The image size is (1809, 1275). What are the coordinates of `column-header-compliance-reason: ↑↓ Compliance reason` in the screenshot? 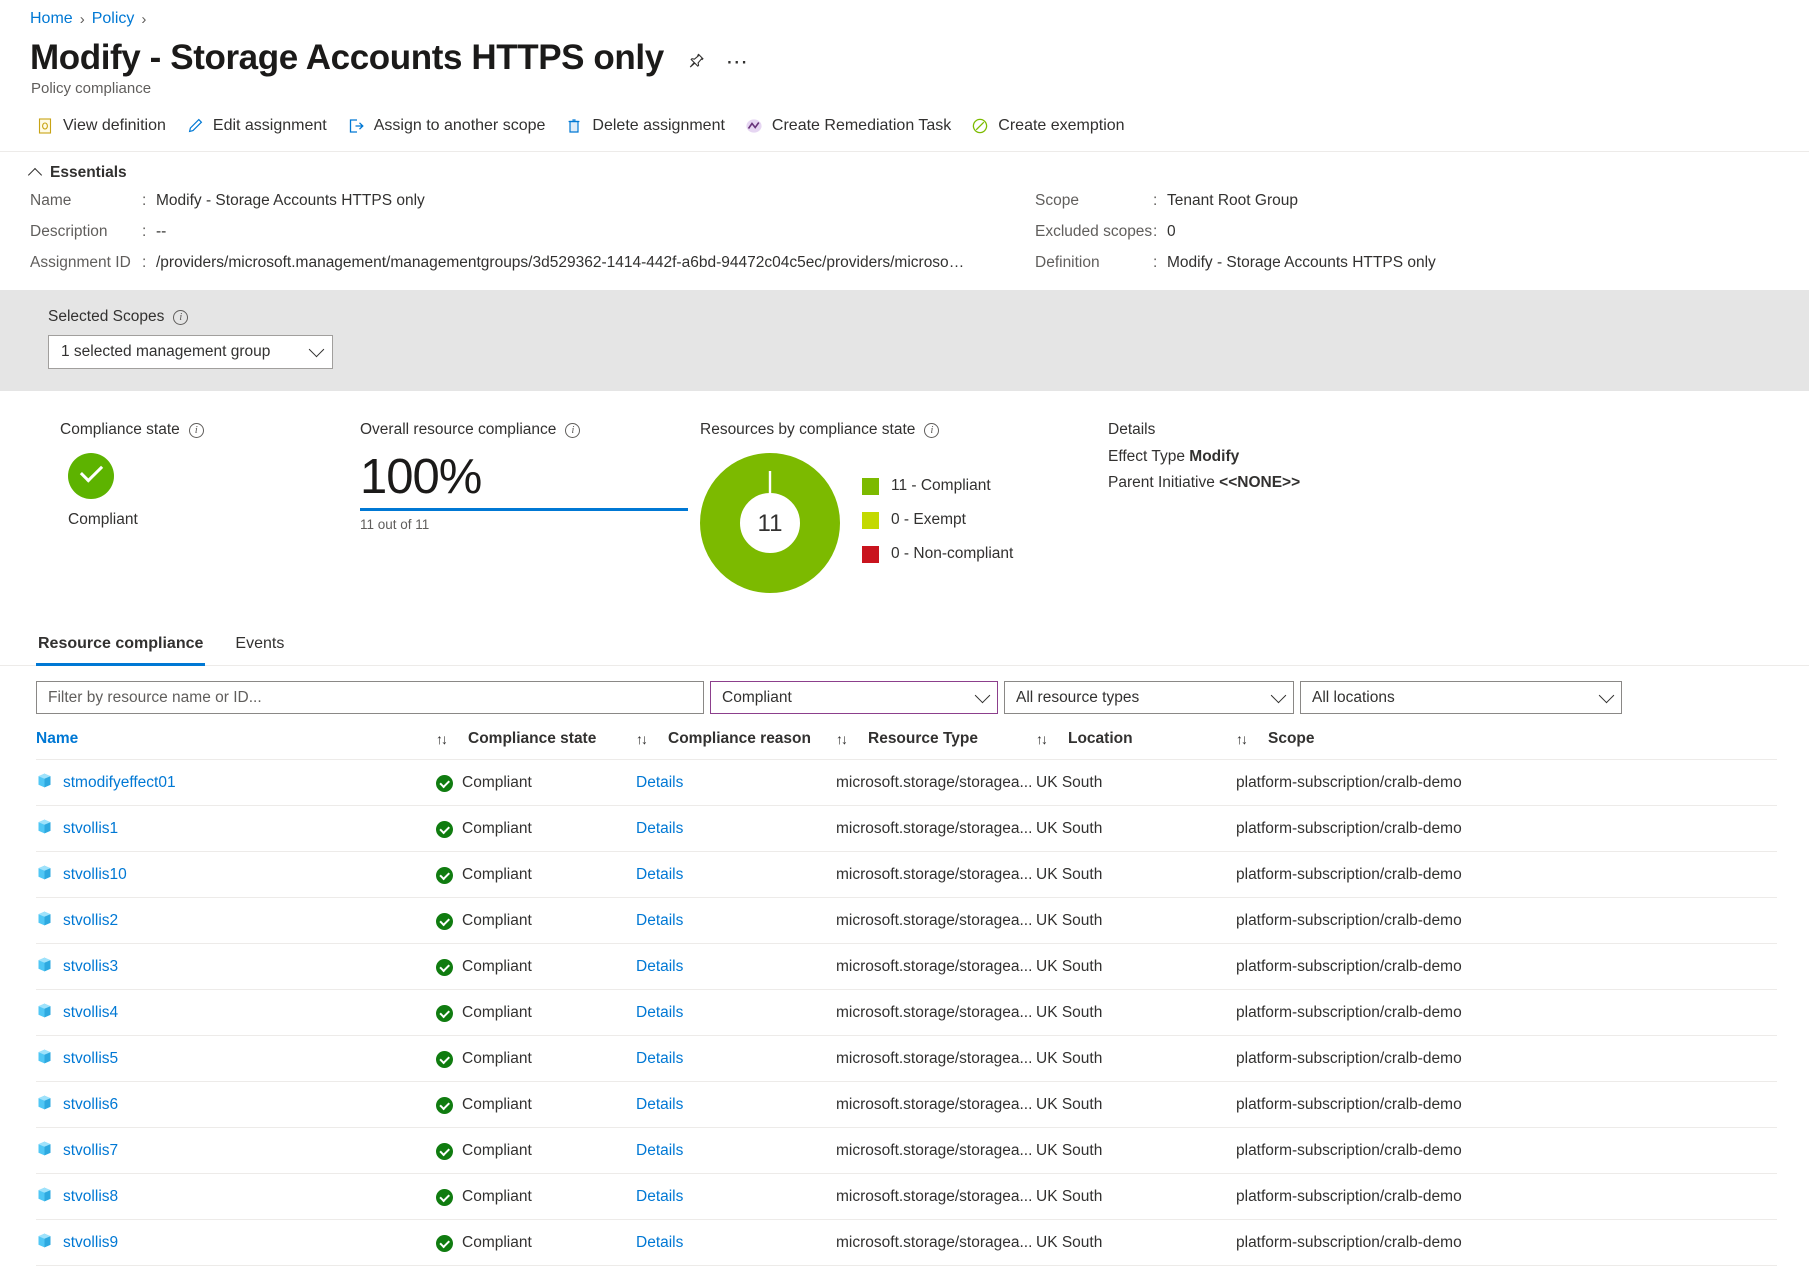 It's located at (736, 745).